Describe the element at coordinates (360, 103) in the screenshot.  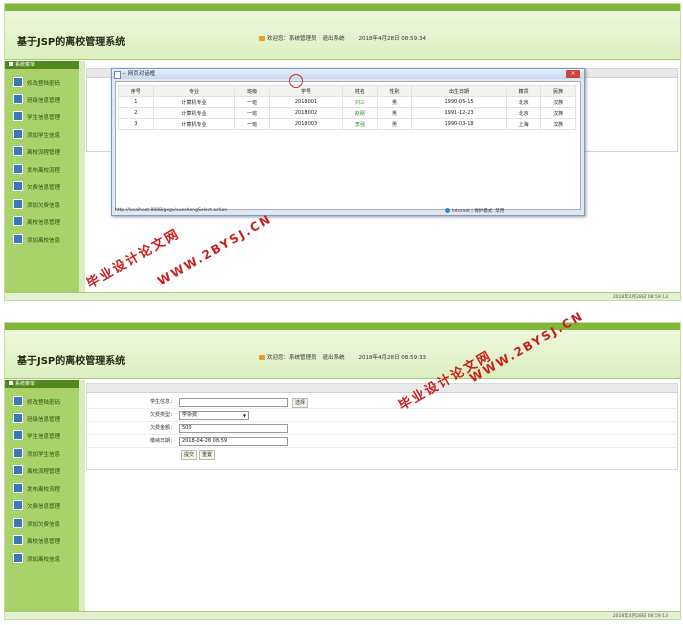
I see `student-name-link: 刘三` at that location.